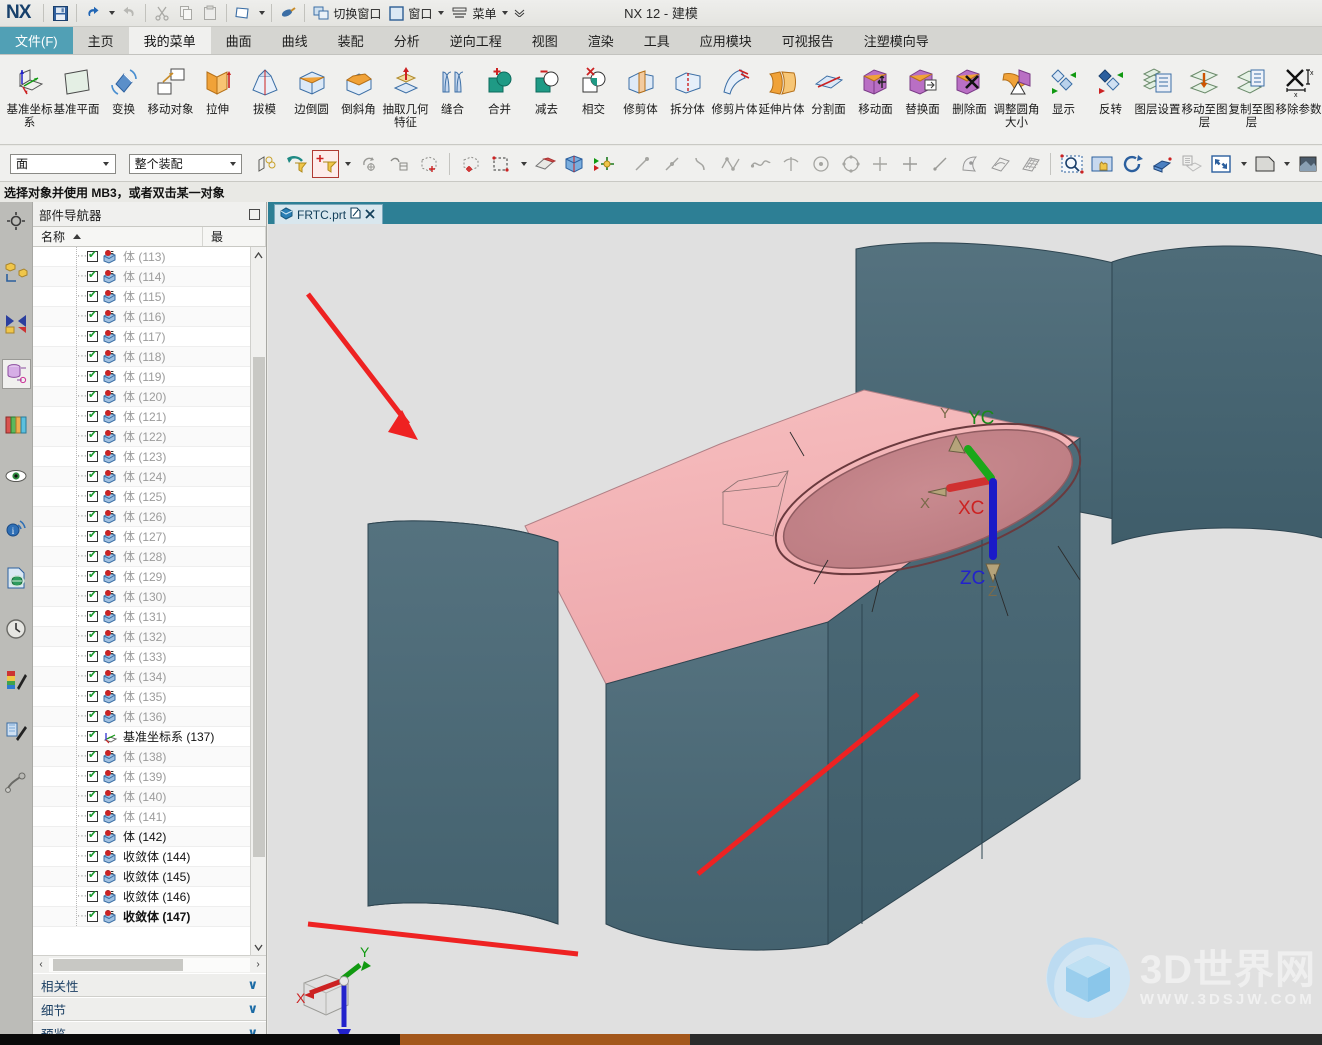 The width and height of the screenshot is (1322, 1045). Describe the element at coordinates (1243, 164) in the screenshot. I see `fit-view-dropdown-icon` at that location.